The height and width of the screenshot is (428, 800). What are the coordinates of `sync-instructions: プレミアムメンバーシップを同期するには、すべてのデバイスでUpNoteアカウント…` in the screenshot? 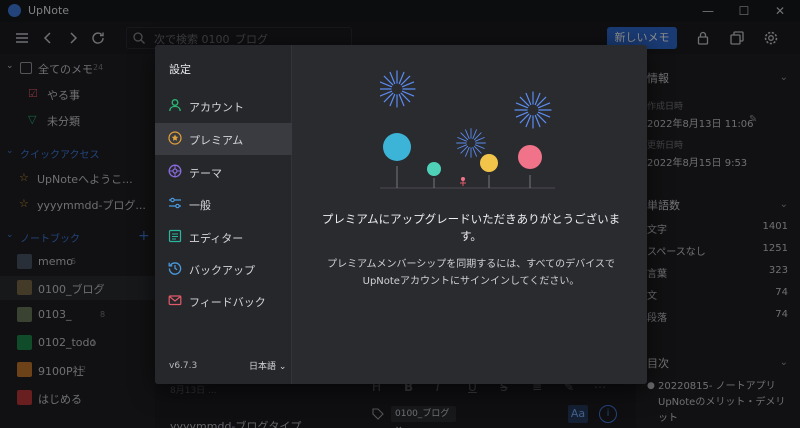 It's located at (471, 273).